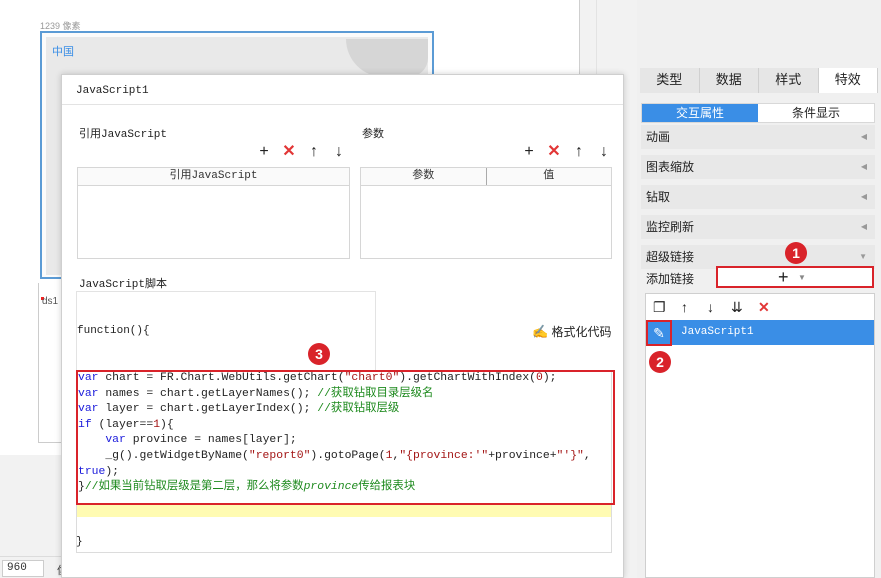 Image resolution: width=881 pixels, height=578 pixels. I want to click on section-animation: 动画 ◀, so click(758, 137).